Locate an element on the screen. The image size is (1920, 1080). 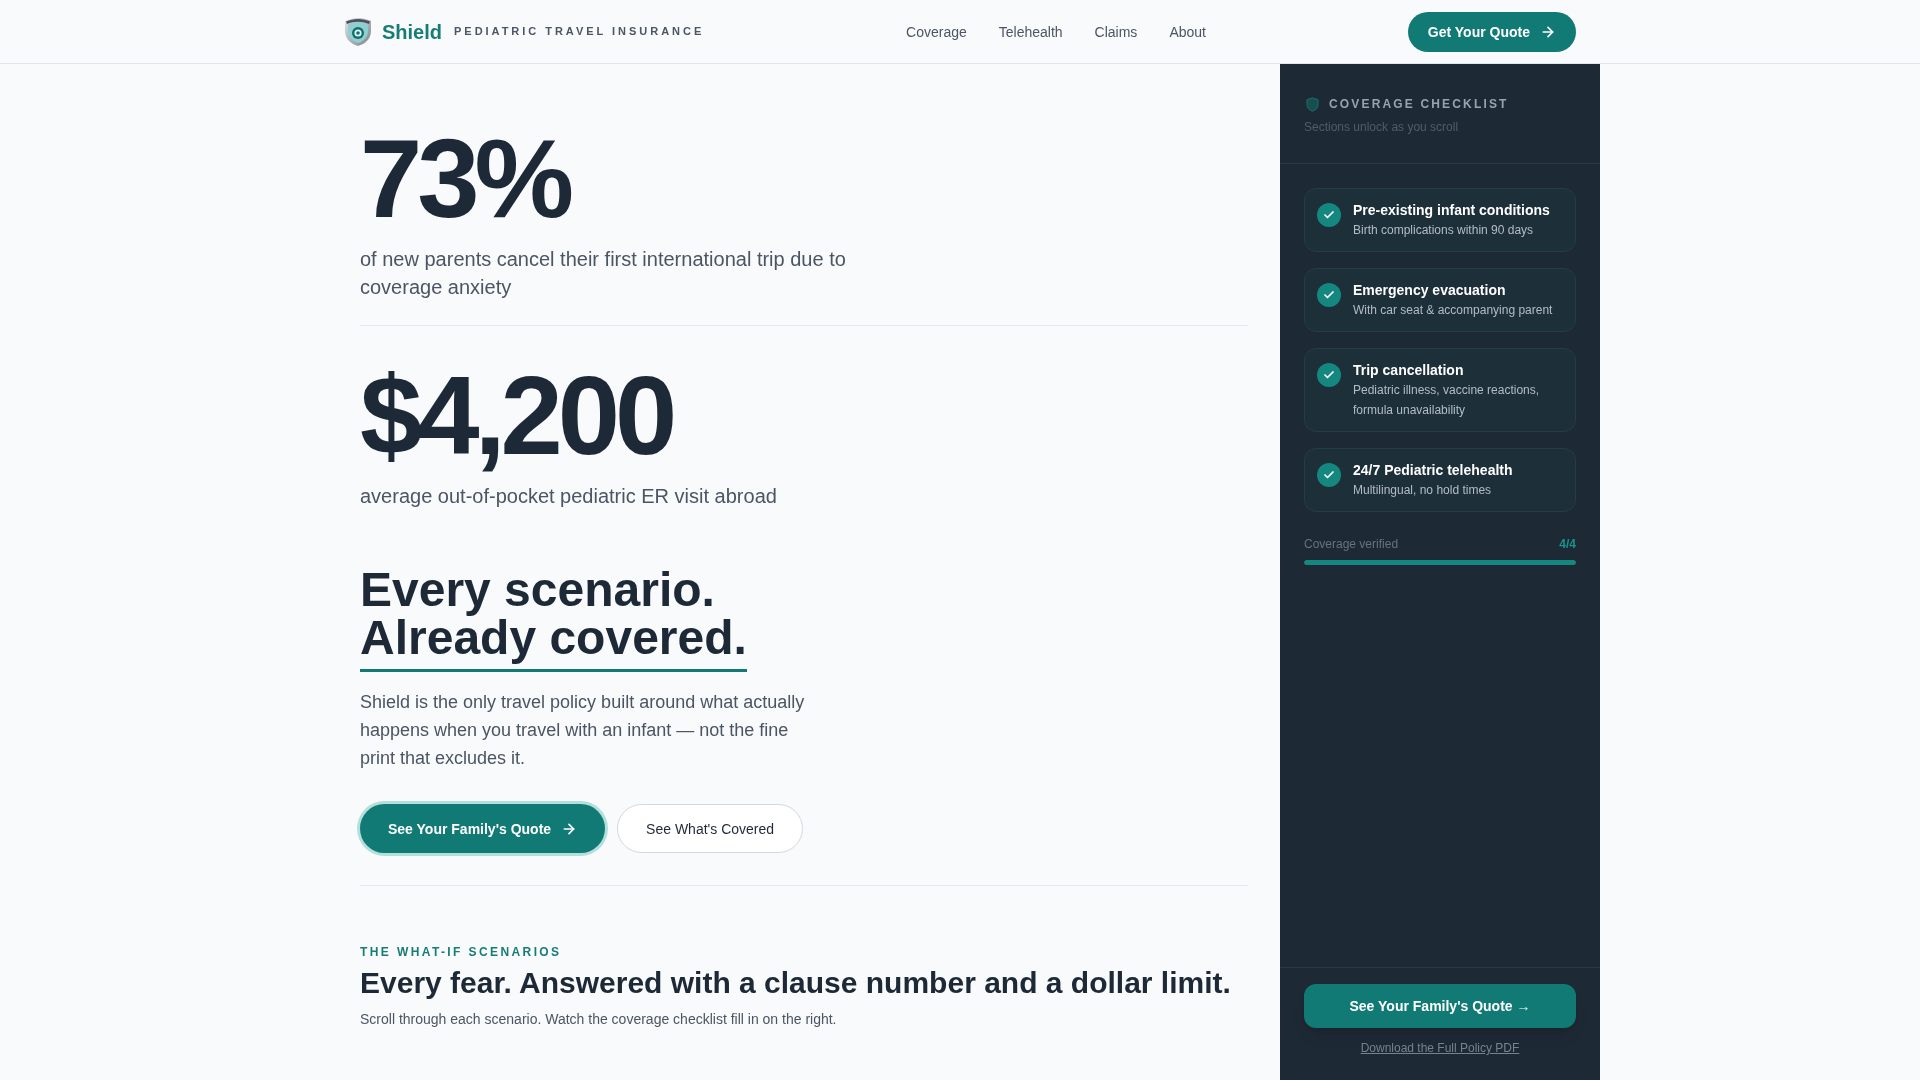
checklist-item-detail: Birth complications within 90 days is located at coordinates (1444, 230).